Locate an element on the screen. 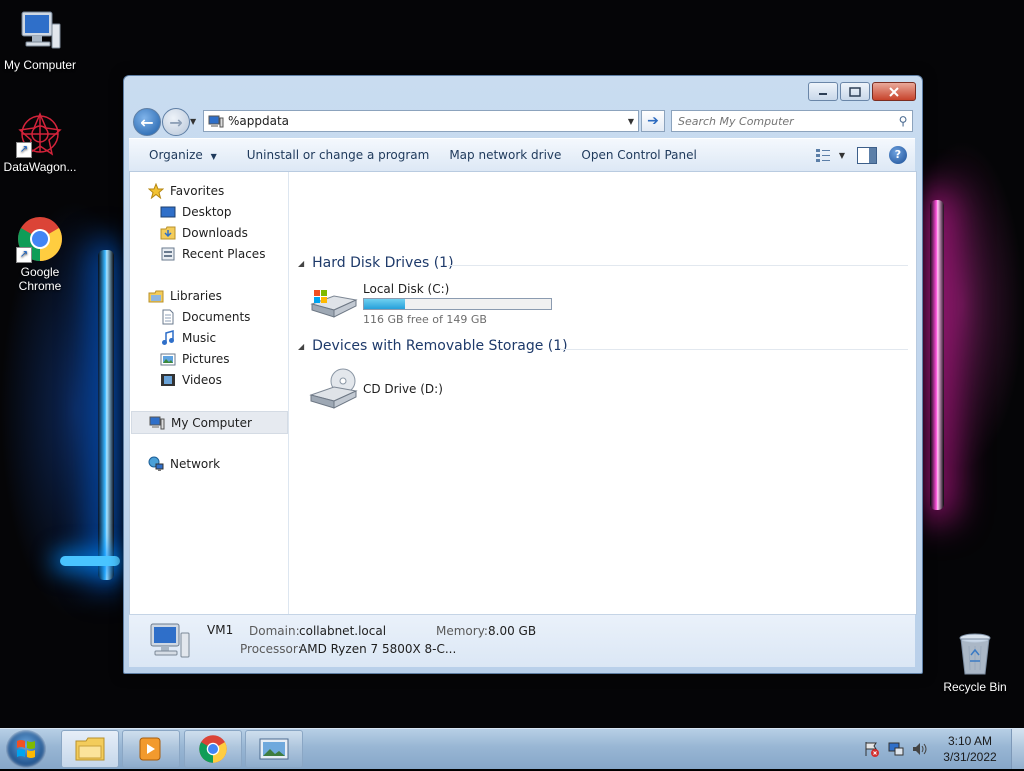 This screenshot has height=771, width=1024. nav-downloads: Downloads is located at coordinates (238, 232).